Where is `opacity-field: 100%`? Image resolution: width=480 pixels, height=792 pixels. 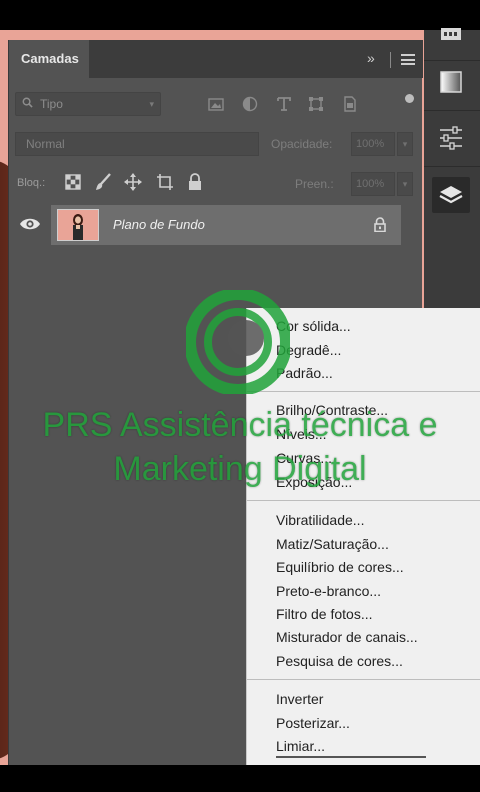 opacity-field: 100% is located at coordinates (373, 144).